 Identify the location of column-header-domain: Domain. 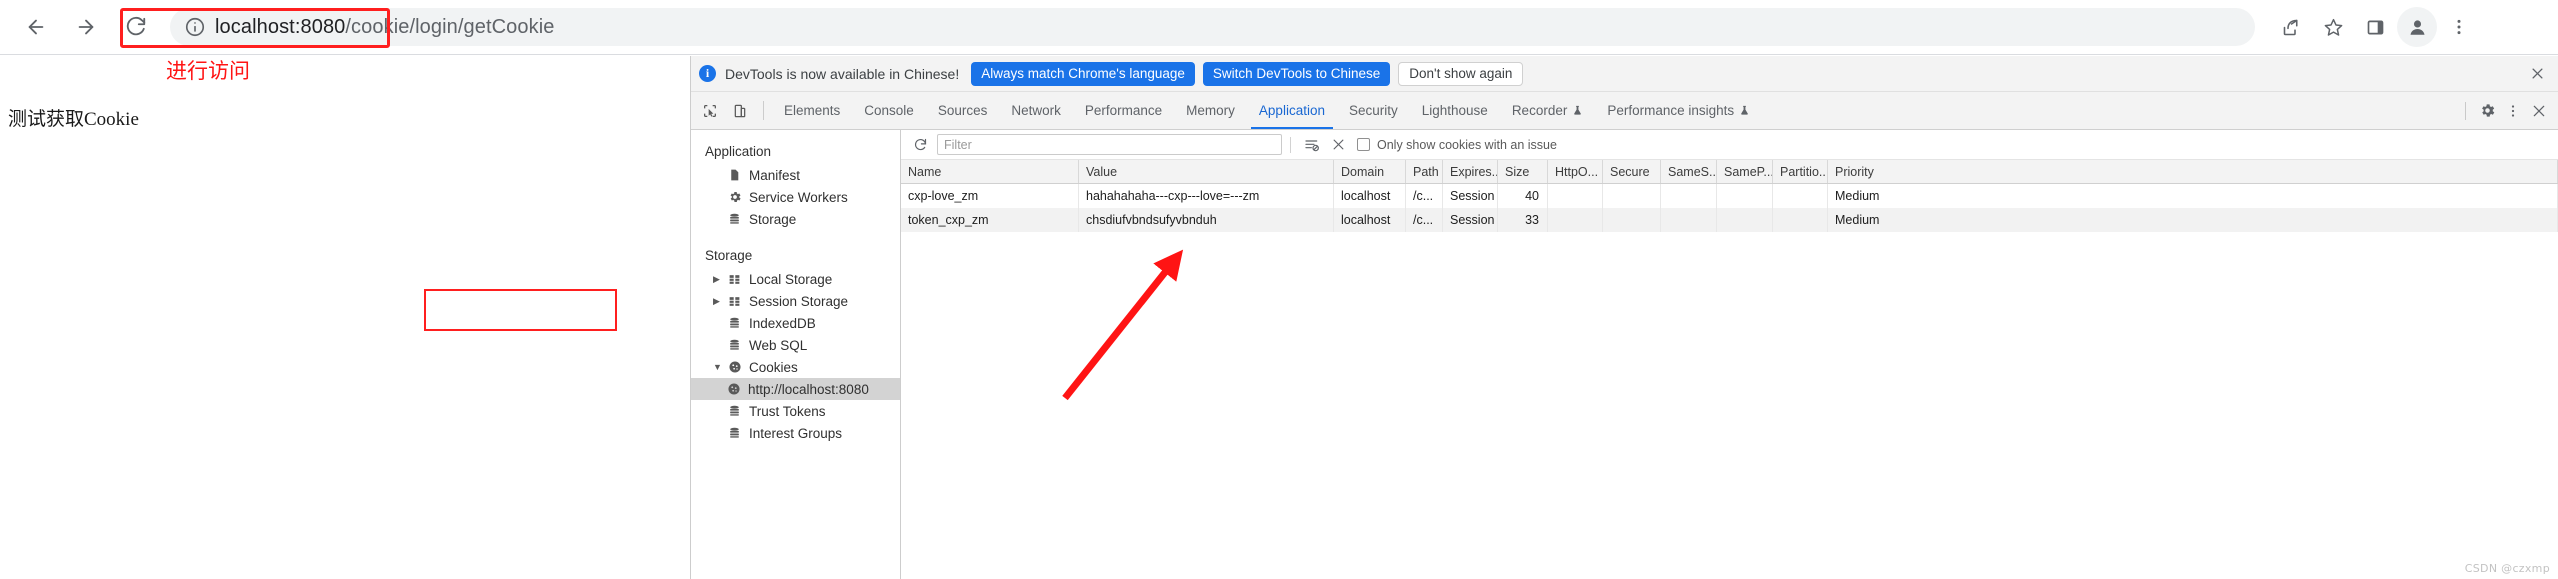
(1370, 171).